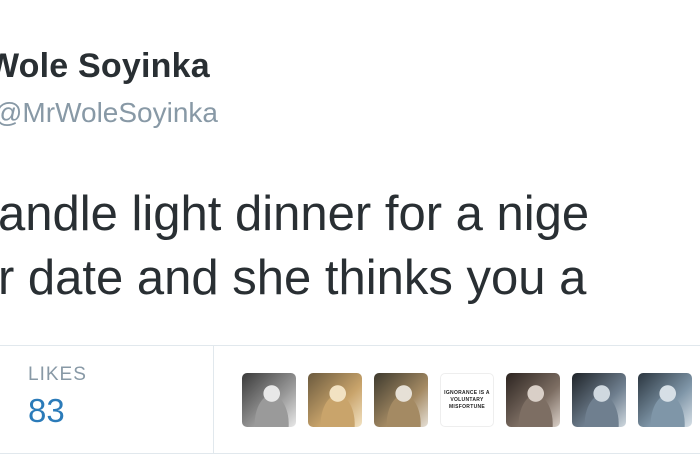 Image resolution: width=700 pixels, height=467 pixels. Describe the element at coordinates (105, 66) in the screenshot. I see `display-name: Wole Soyinka` at that location.